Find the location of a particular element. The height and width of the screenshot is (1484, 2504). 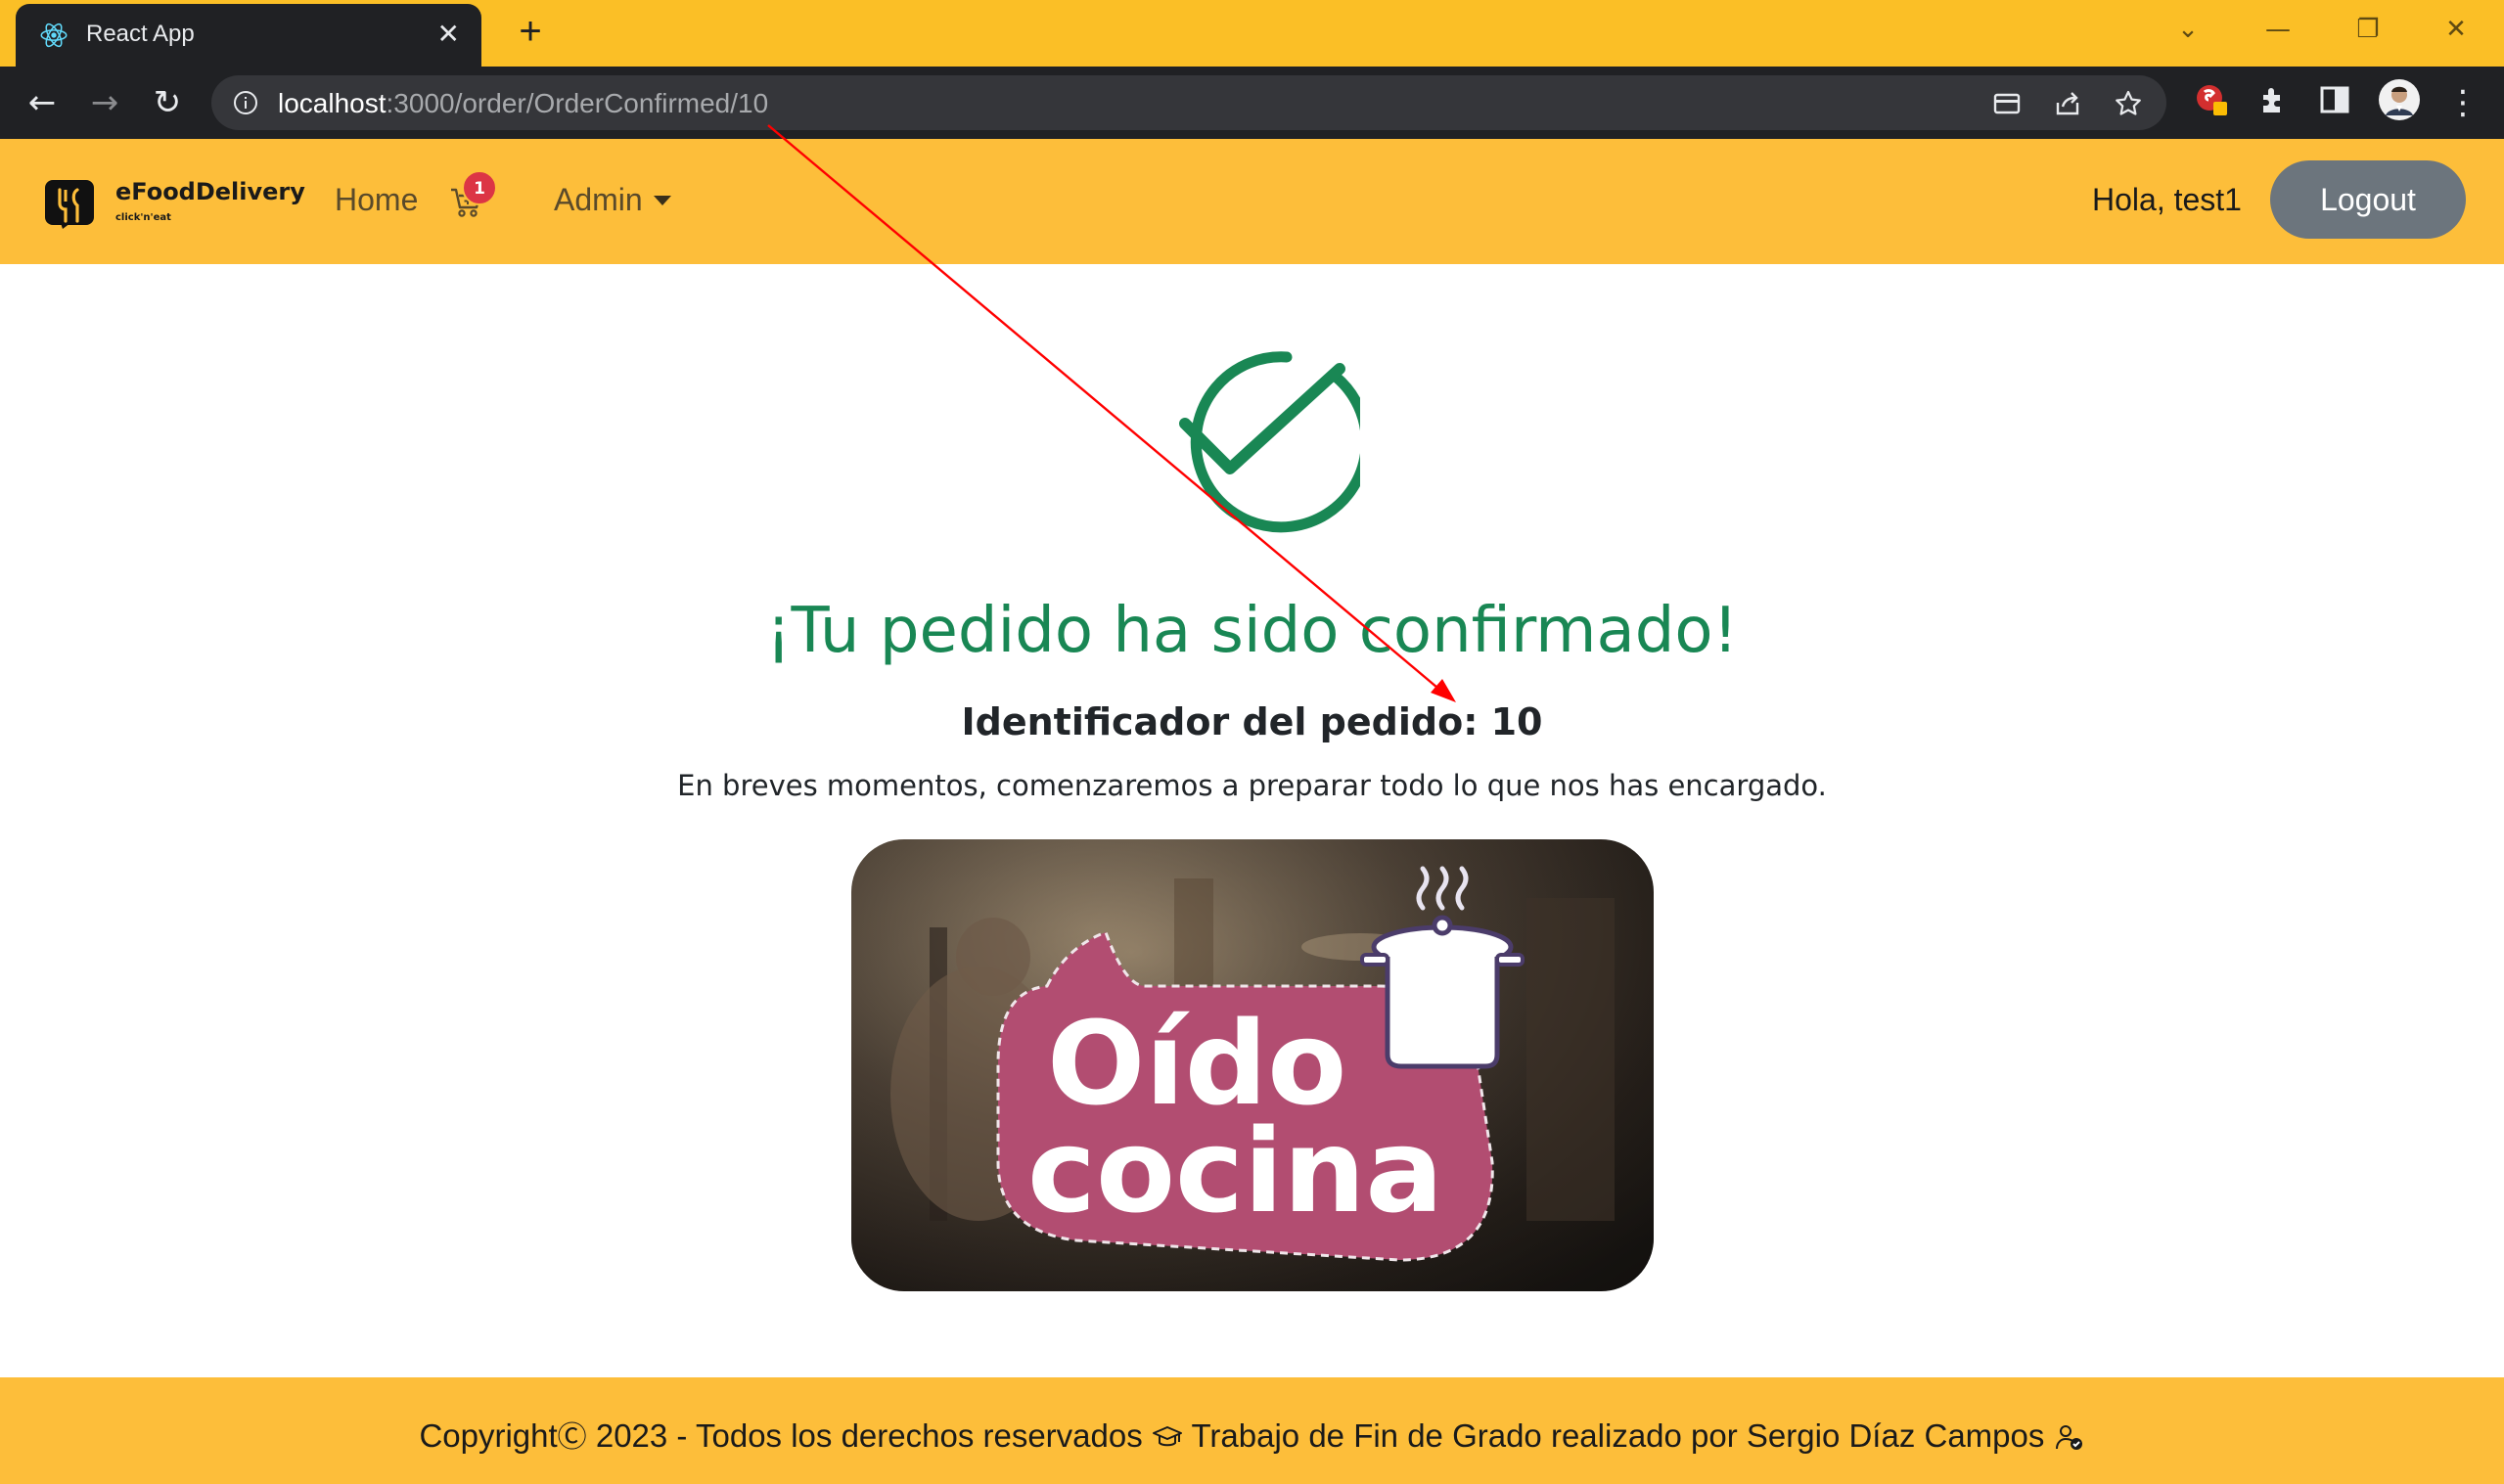

logout-button: Logout is located at coordinates (2368, 199).